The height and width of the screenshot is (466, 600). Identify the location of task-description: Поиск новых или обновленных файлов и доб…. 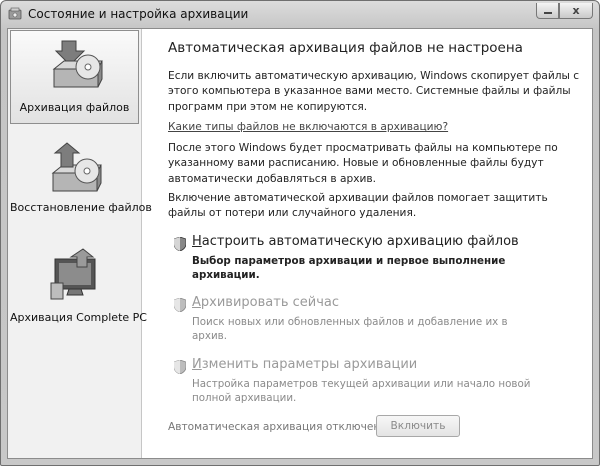
(350, 329).